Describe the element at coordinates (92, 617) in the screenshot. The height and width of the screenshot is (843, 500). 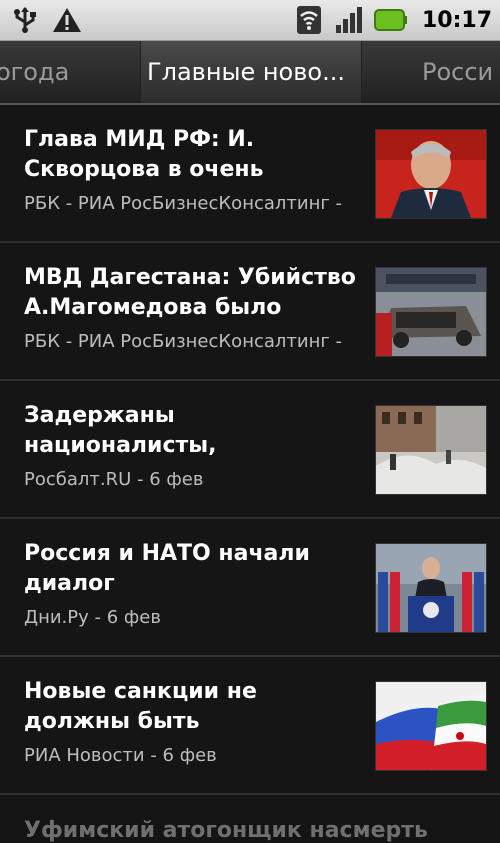
I see `news-source: Дни.Ру - 6 фев` at that location.